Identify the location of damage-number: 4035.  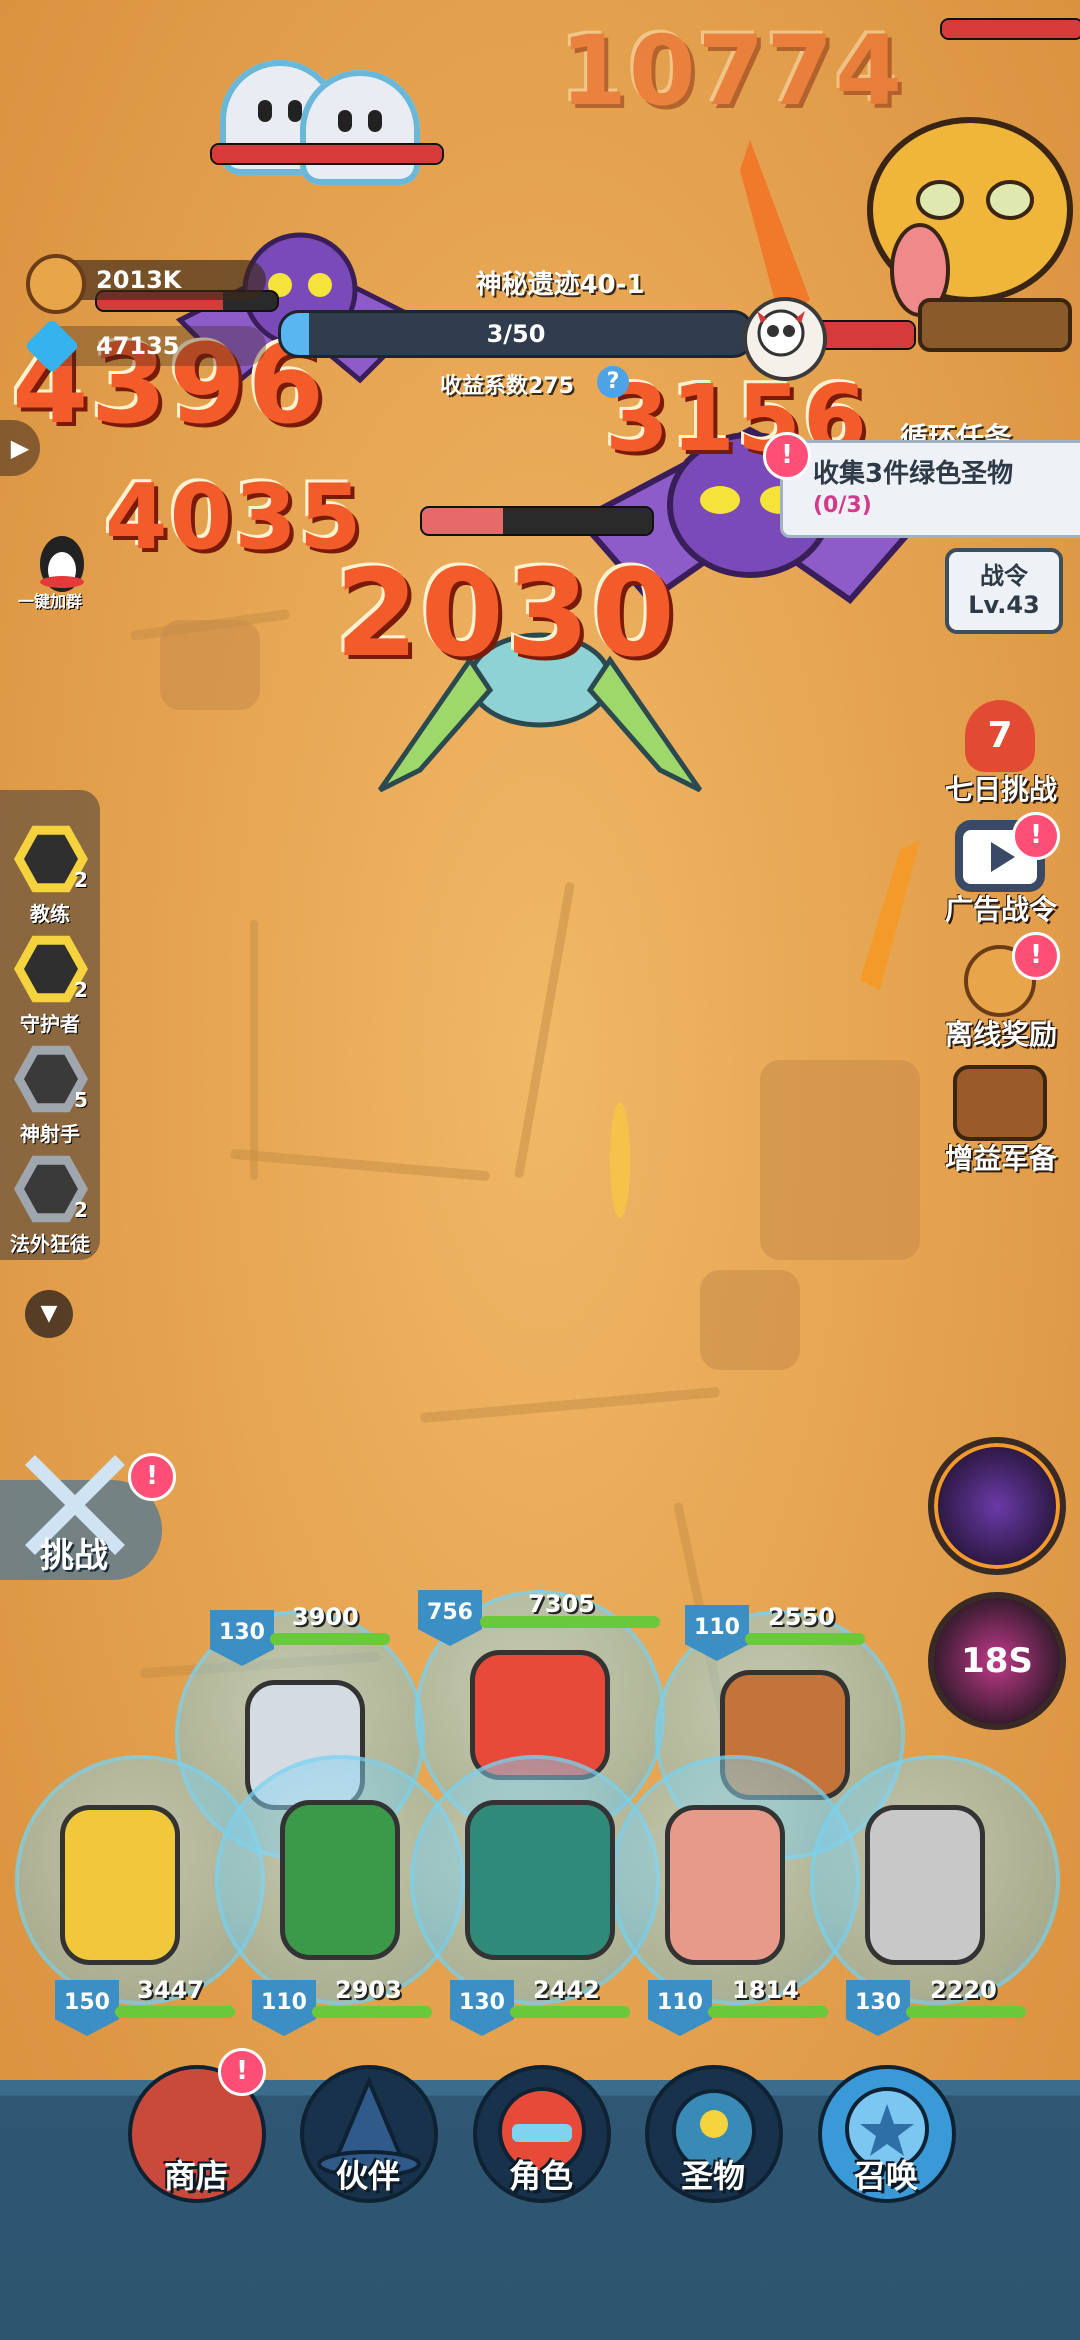
(234, 517).